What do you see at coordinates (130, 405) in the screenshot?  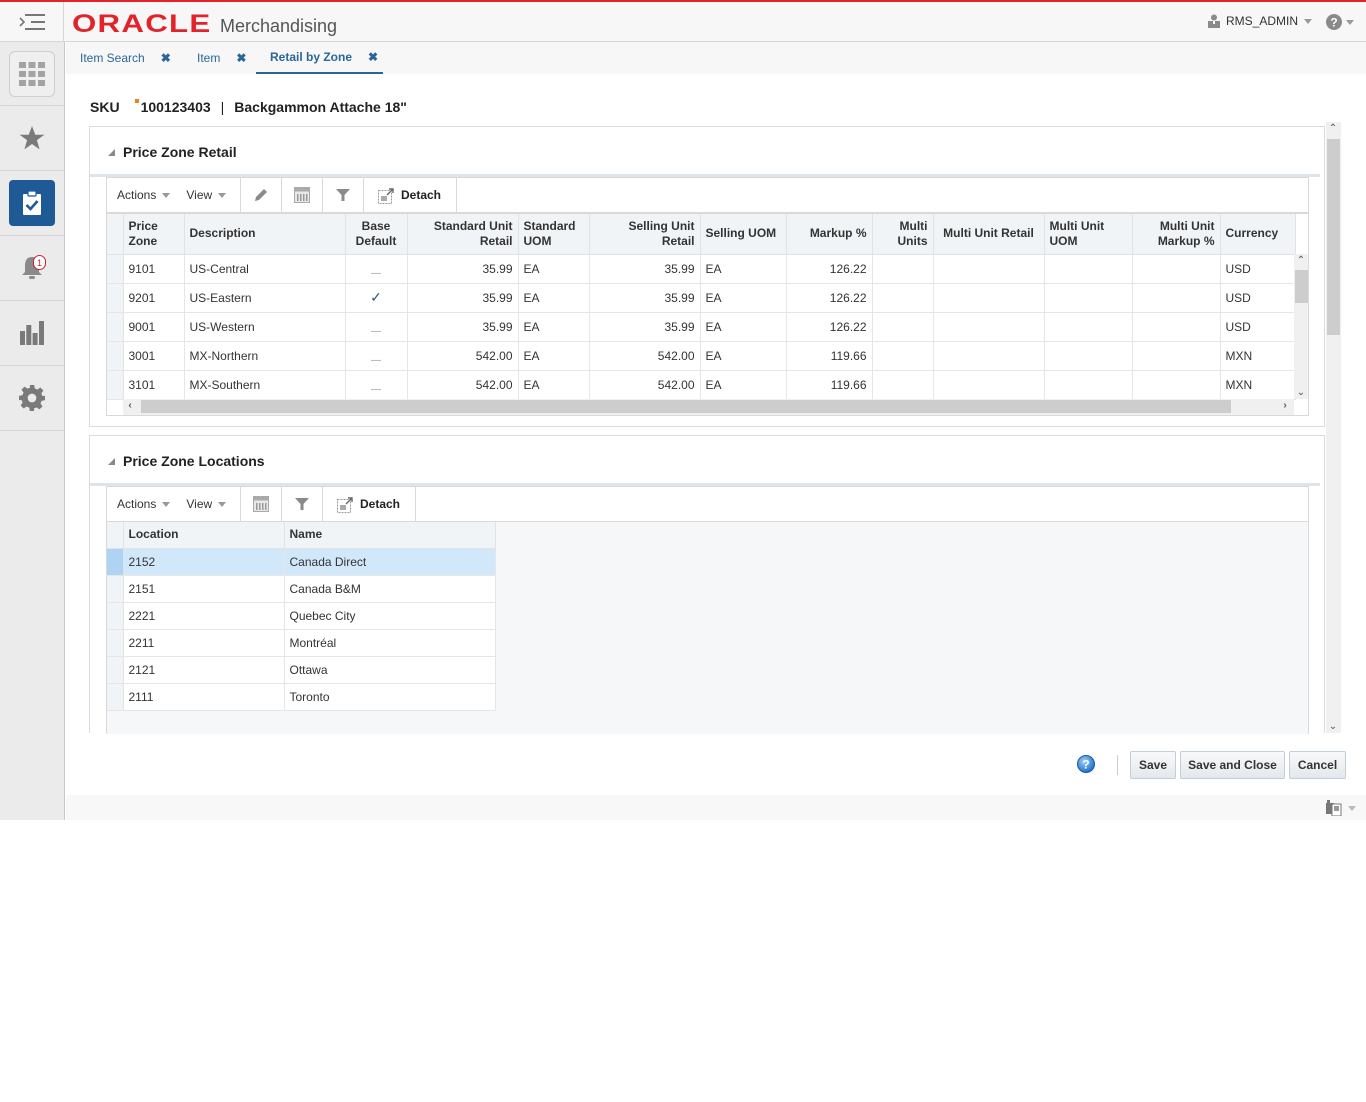 I see `scroll-left-icon: ‹` at bounding box center [130, 405].